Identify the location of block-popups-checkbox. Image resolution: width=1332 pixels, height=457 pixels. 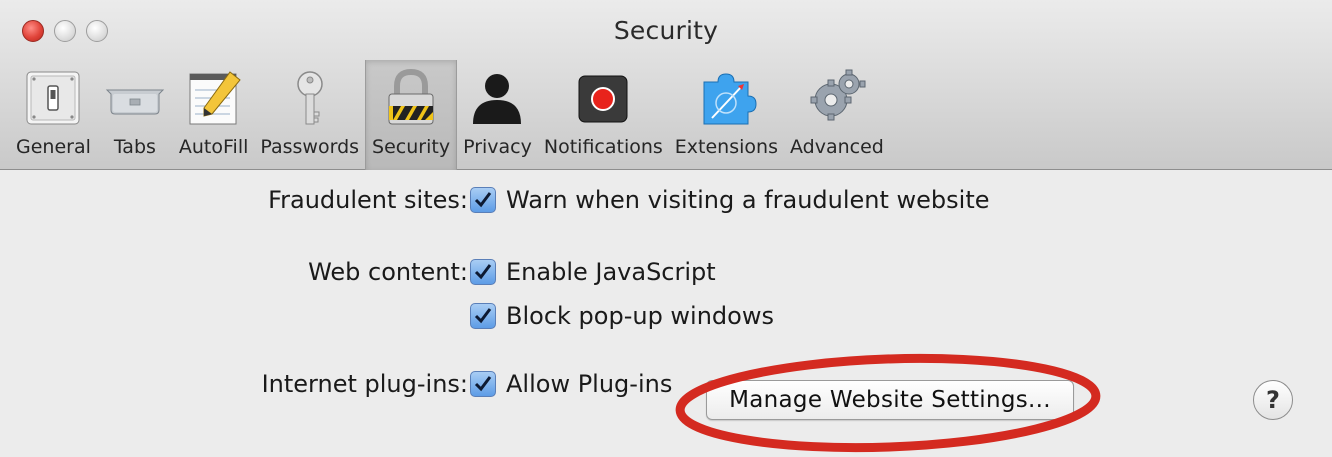
(483, 316).